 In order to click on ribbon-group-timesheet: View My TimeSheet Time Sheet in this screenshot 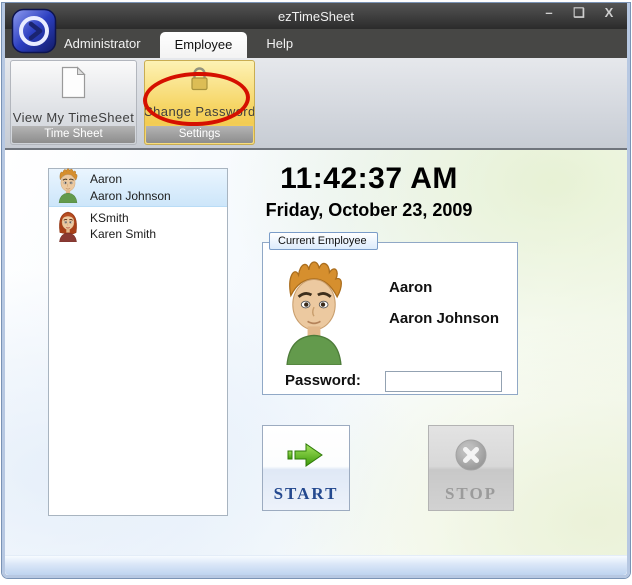, I will do `click(73, 102)`.